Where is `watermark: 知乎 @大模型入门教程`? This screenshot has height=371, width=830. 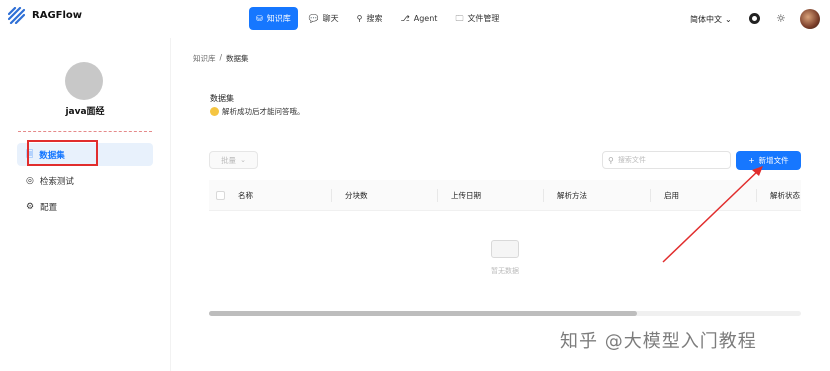
watermark: 知乎 @大模型入门教程 is located at coordinates (658, 341).